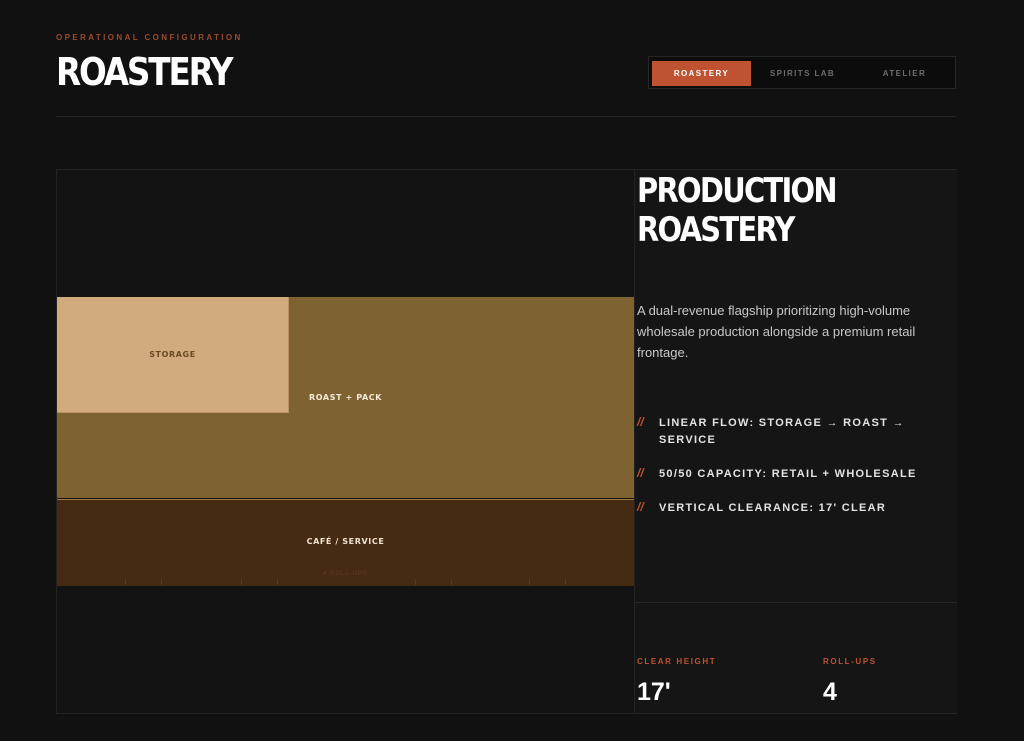 This screenshot has height=741, width=1024. What do you see at coordinates (904, 73) in the screenshot?
I see `tab-atelier: ATELIER` at bounding box center [904, 73].